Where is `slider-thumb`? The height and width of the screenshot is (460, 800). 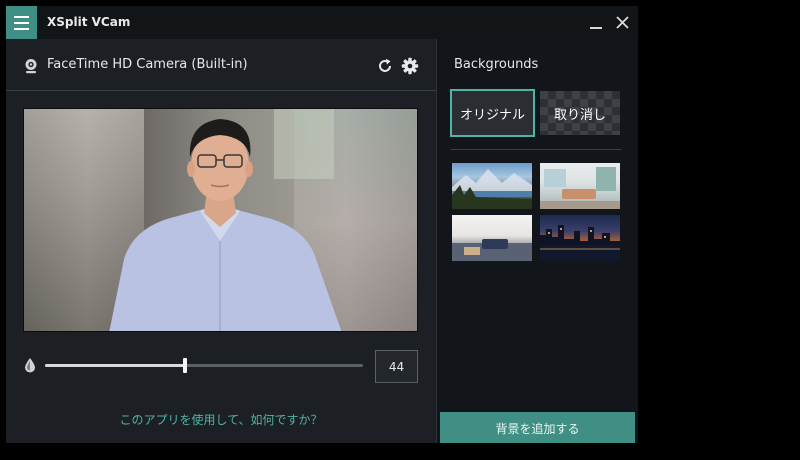 slider-thumb is located at coordinates (184, 365).